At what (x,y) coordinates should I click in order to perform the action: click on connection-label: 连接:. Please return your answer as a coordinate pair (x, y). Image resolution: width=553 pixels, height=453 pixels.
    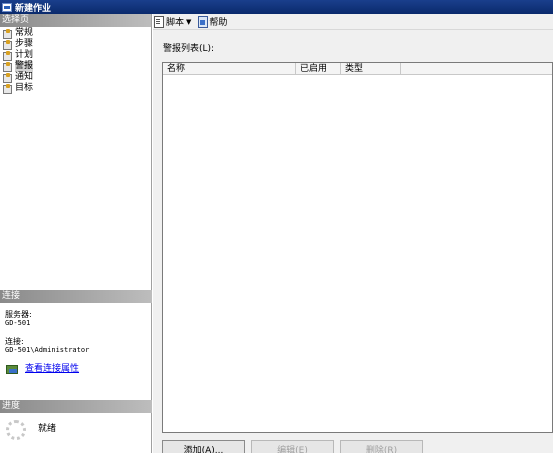
    Looking at the image, I should click on (14, 341).